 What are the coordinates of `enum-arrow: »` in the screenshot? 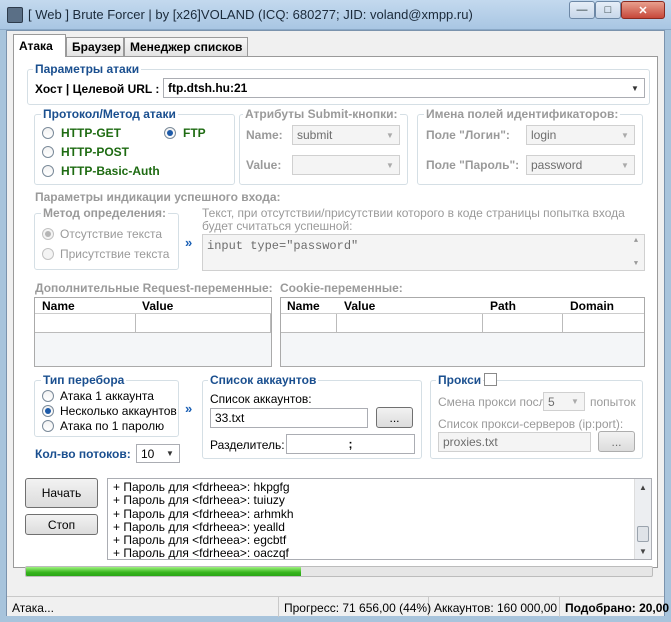 It's located at (189, 408).